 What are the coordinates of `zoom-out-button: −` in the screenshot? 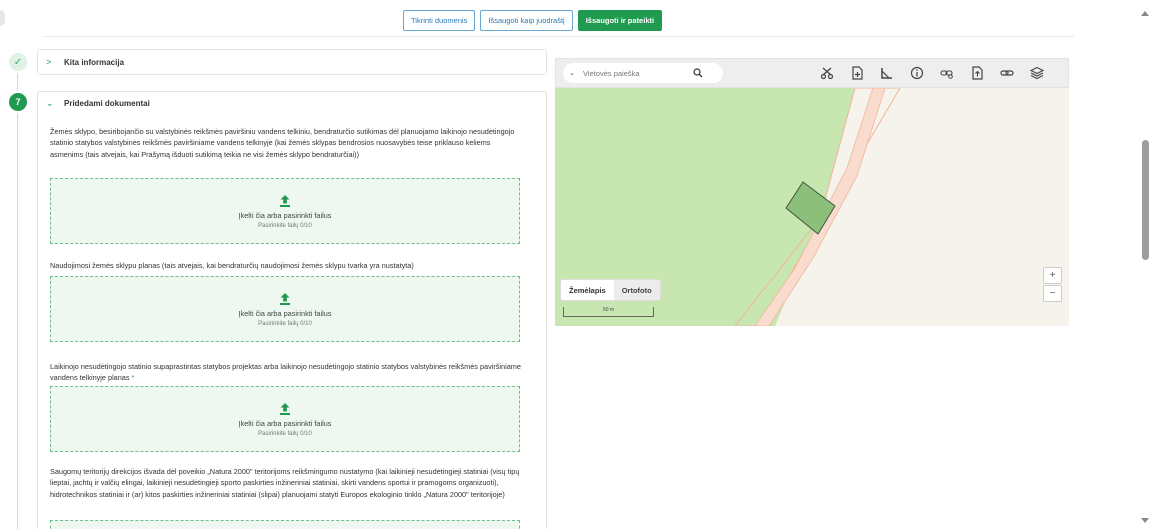 It's located at (1052, 293).